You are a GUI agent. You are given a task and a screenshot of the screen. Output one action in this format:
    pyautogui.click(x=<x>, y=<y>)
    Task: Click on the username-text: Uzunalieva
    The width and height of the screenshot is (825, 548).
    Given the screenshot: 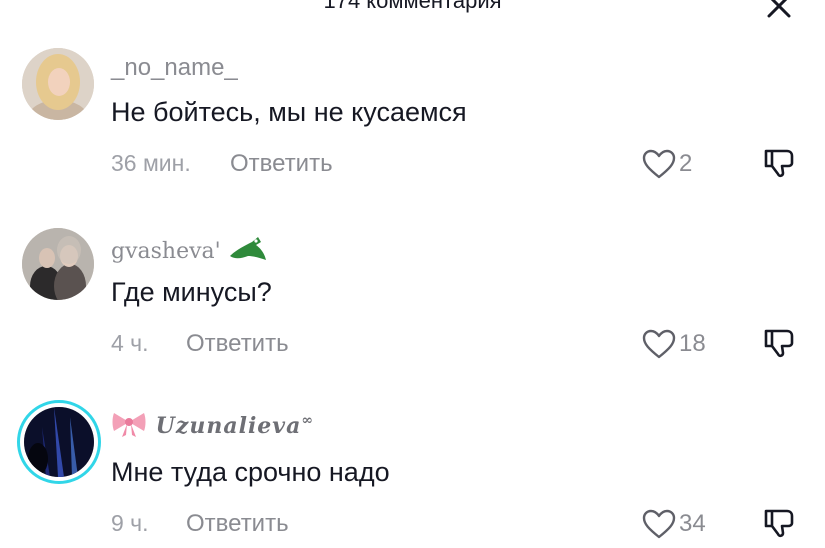 What is the action you would take?
    pyautogui.click(x=228, y=426)
    